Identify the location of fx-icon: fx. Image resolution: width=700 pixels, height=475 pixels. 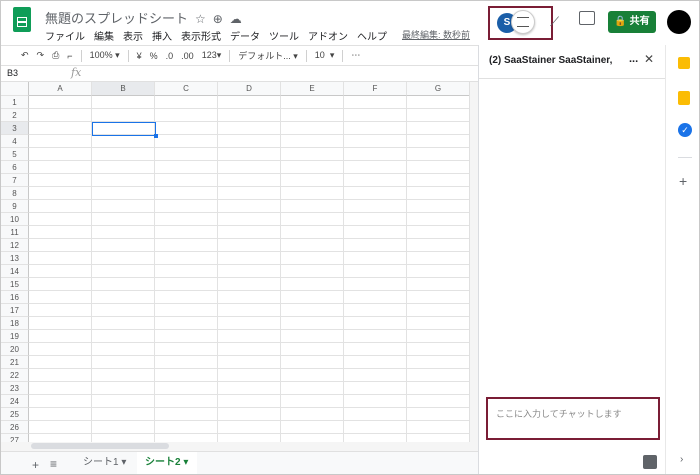
(76, 72).